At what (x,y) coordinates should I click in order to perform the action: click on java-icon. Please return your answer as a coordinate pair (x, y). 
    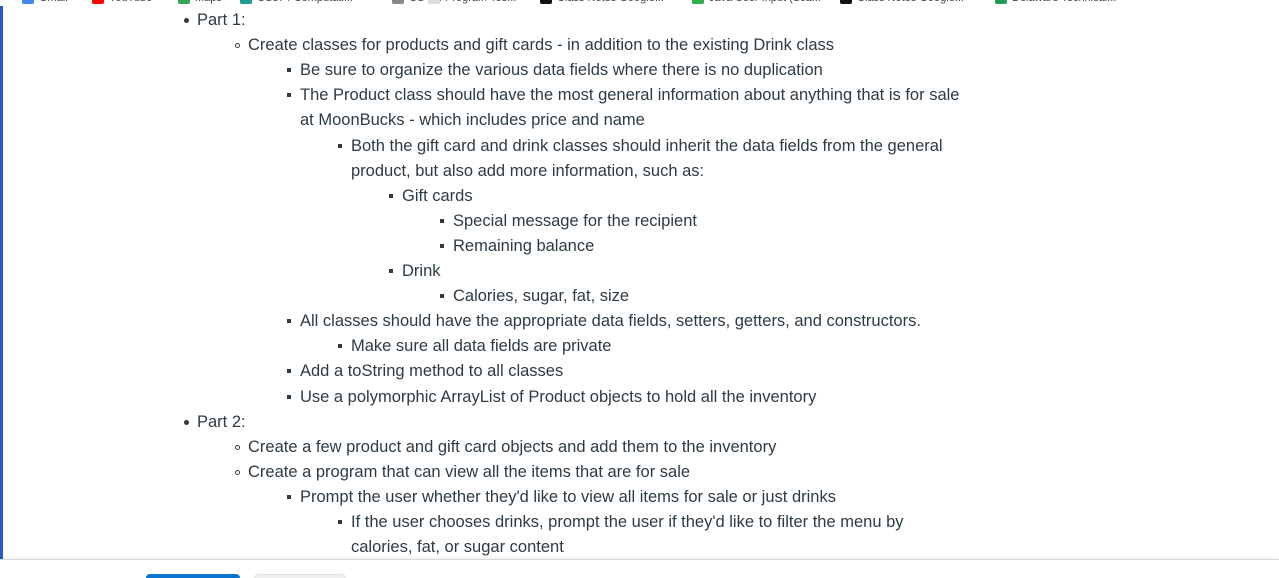
    Looking at the image, I should click on (698, 2).